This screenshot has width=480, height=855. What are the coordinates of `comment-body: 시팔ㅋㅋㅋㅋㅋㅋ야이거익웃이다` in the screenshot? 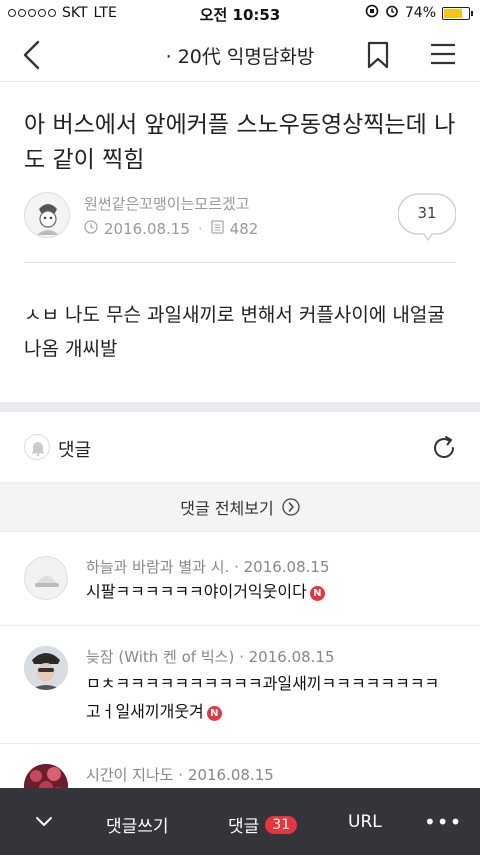 It's located at (196, 591).